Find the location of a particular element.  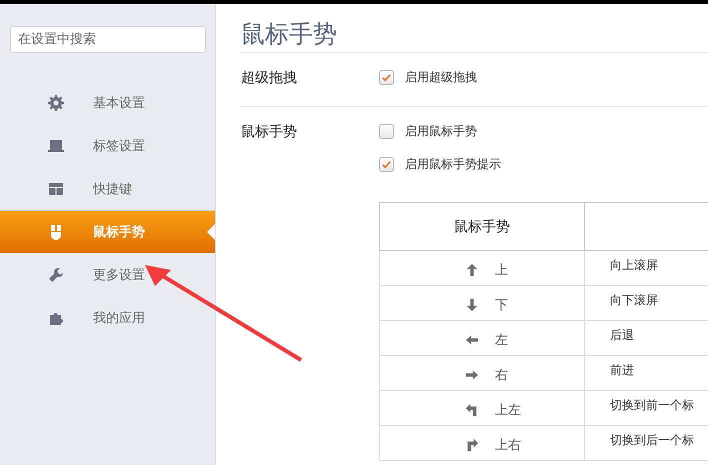

gesture-name: 右 is located at coordinates (501, 375).